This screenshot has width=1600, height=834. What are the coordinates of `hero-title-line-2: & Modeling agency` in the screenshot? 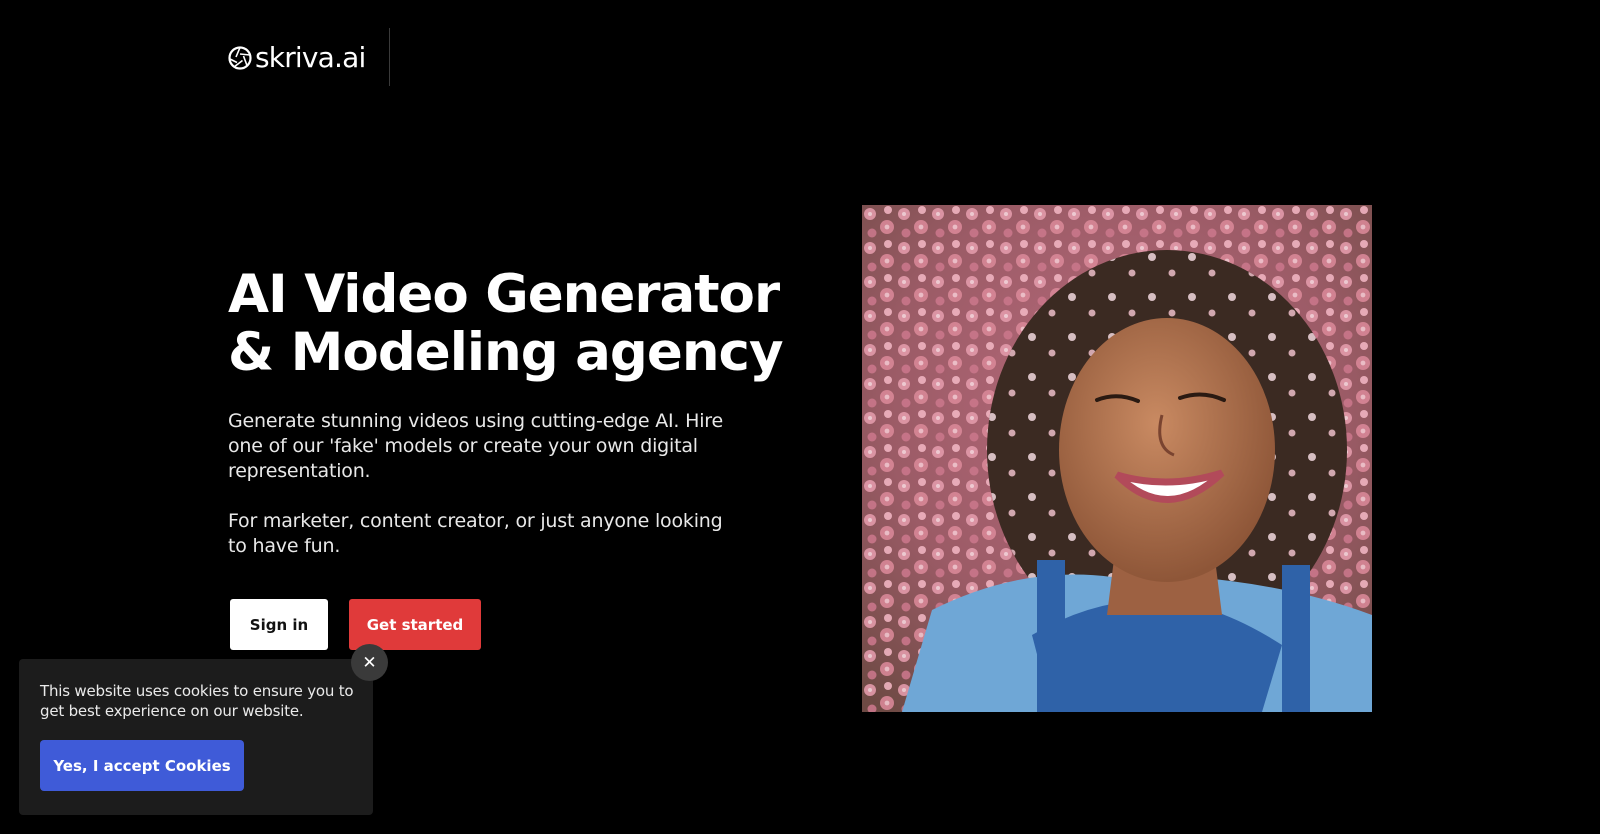 It's located at (506, 352).